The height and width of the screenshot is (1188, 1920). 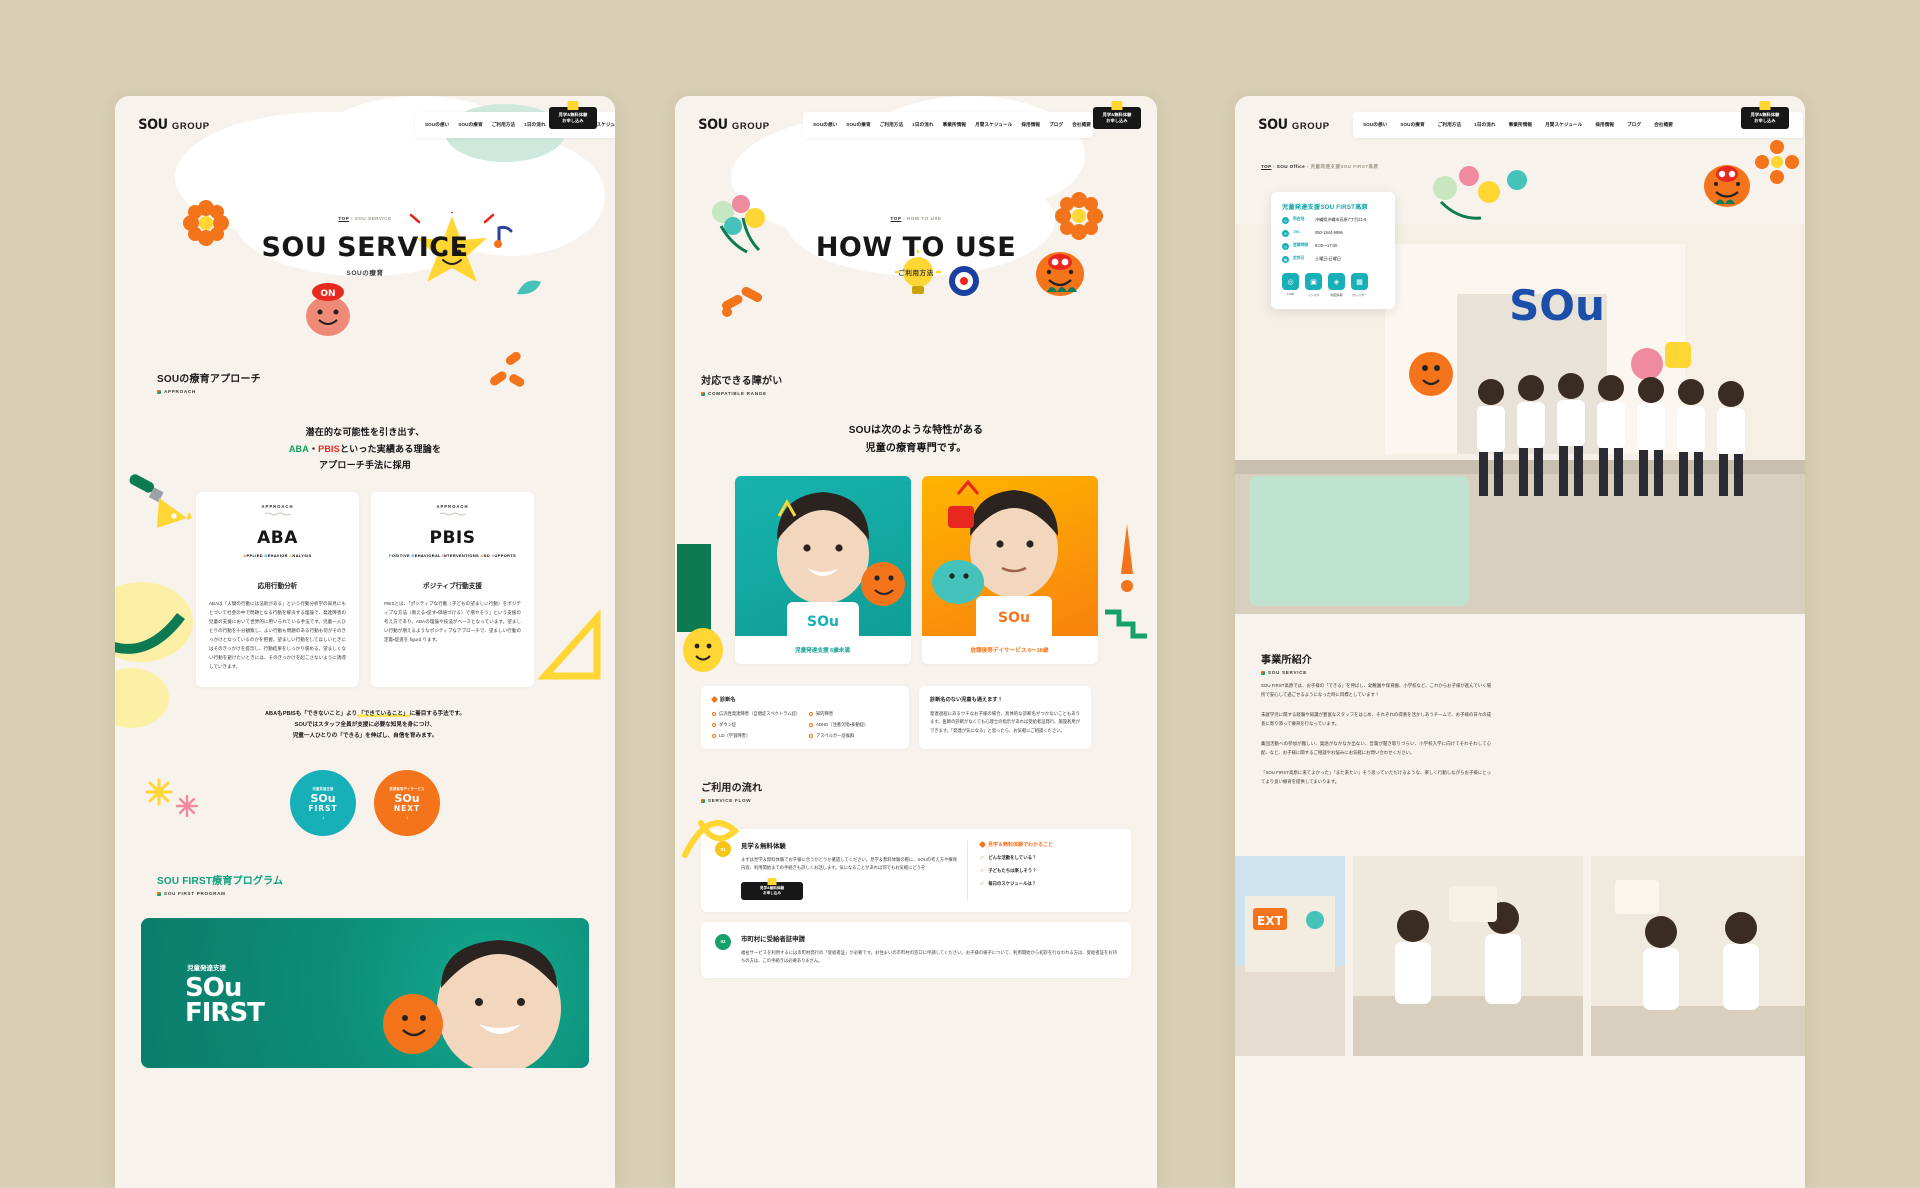 What do you see at coordinates (365, 247) in the screenshot?
I see `page-title: SOU SERVICE` at bounding box center [365, 247].